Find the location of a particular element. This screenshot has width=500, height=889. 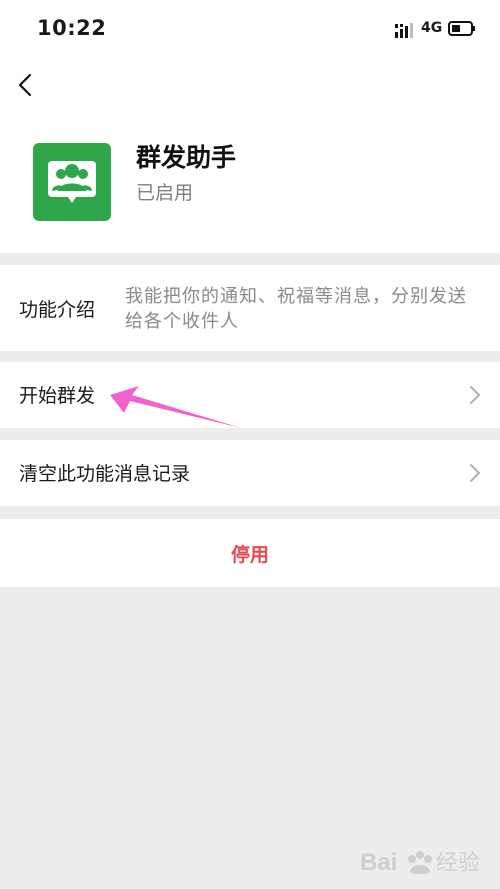

status-time: 10:22 is located at coordinates (72, 28).